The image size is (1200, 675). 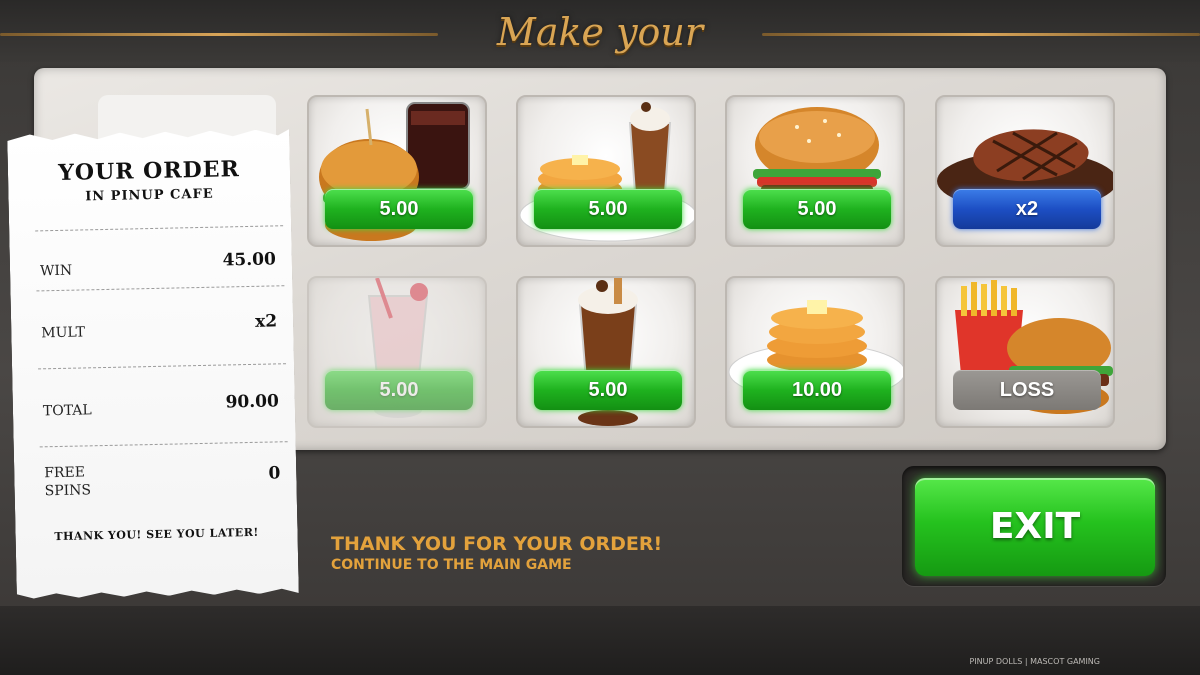 What do you see at coordinates (148, 171) in the screenshot?
I see `receipt-title: YOUR ORDER` at bounding box center [148, 171].